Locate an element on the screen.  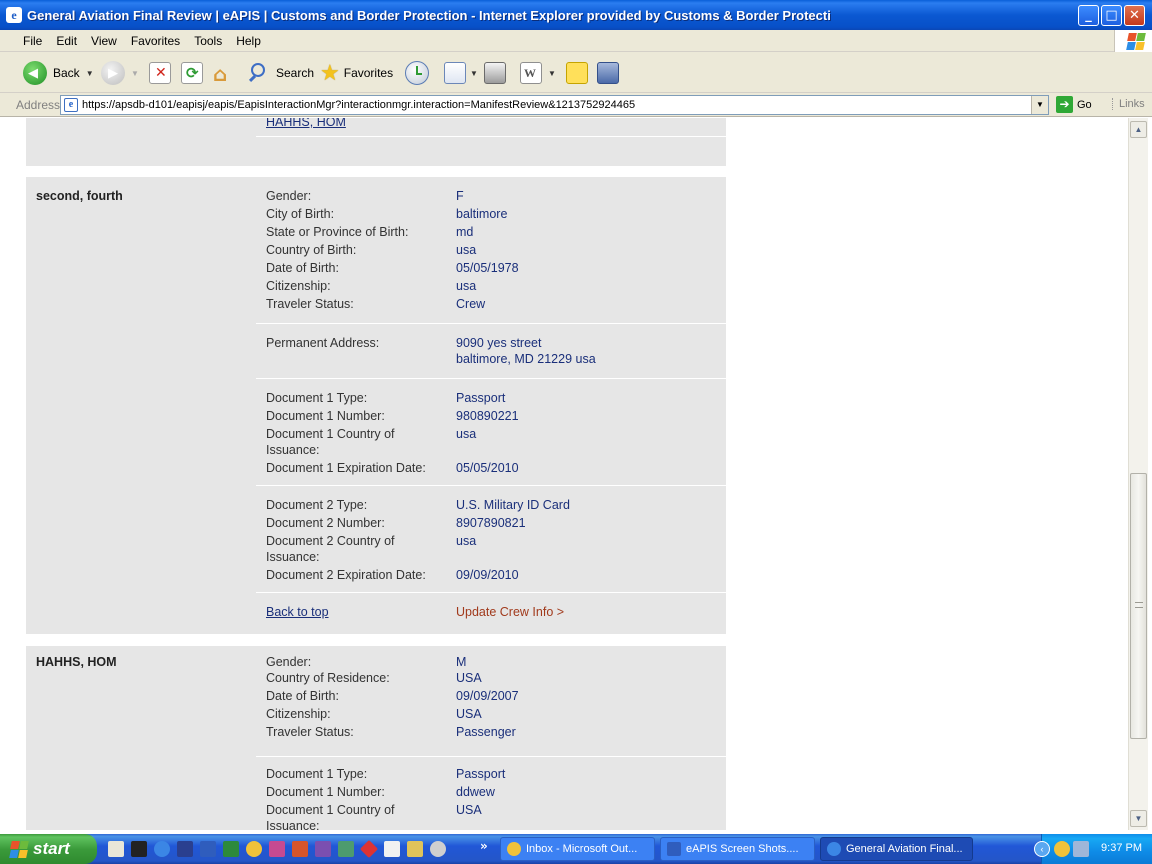
stop-button: ✕ is located at coordinates (160, 73).